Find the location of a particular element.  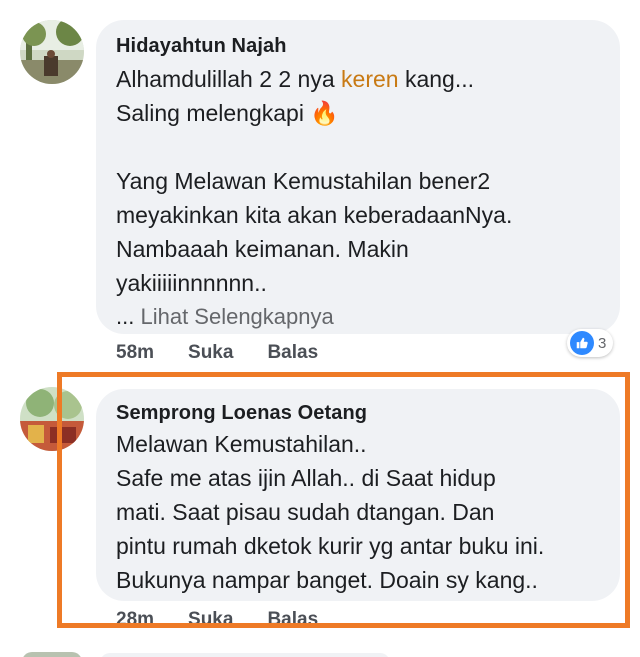

see-more-link: ... Lihat Selengkapnya is located at coordinates (314, 317).